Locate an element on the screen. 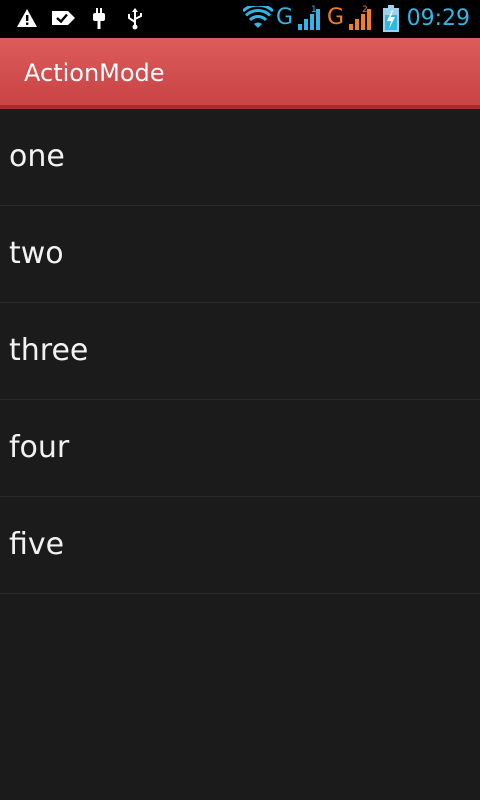  list-item-label: four is located at coordinates (39, 447).